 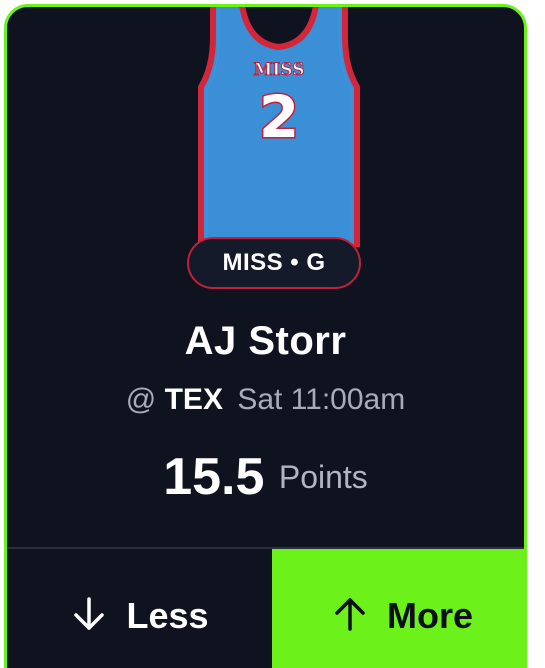 I want to click on game-info: @ TEX Sat 11:00am, so click(x=265, y=400).